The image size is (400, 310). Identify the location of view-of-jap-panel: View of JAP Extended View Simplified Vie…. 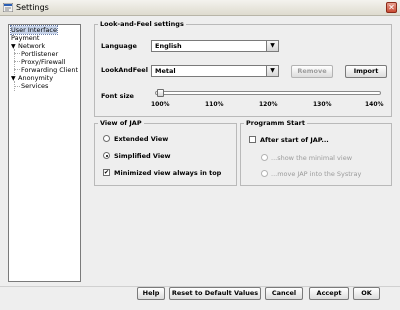
(165, 152).